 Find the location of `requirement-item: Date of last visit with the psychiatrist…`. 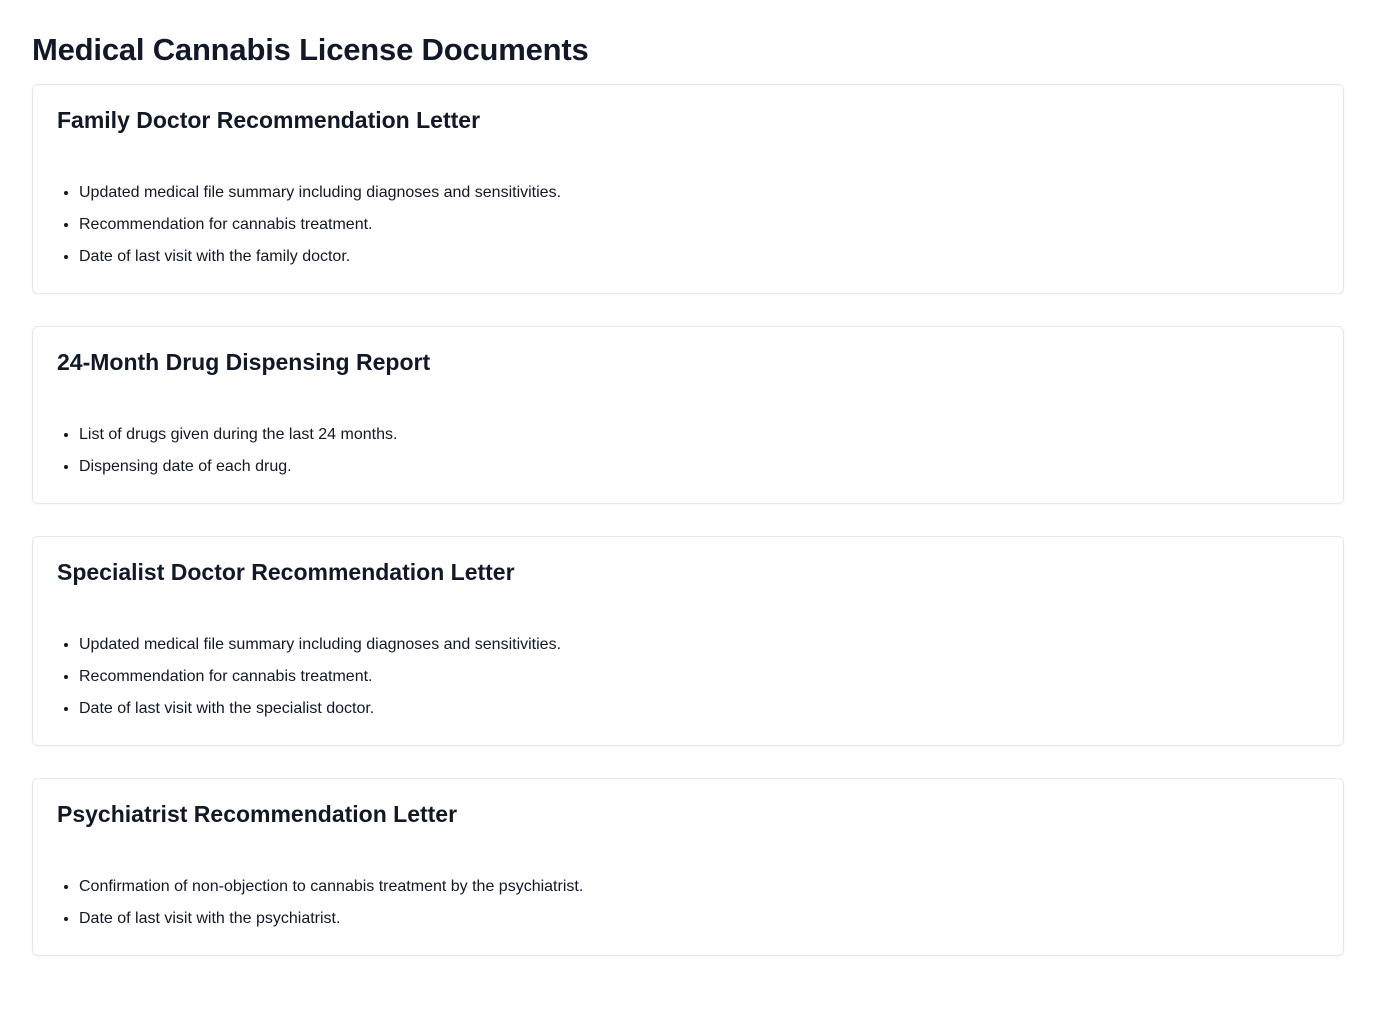

requirement-item: Date of last visit with the psychiatrist… is located at coordinates (699, 919).